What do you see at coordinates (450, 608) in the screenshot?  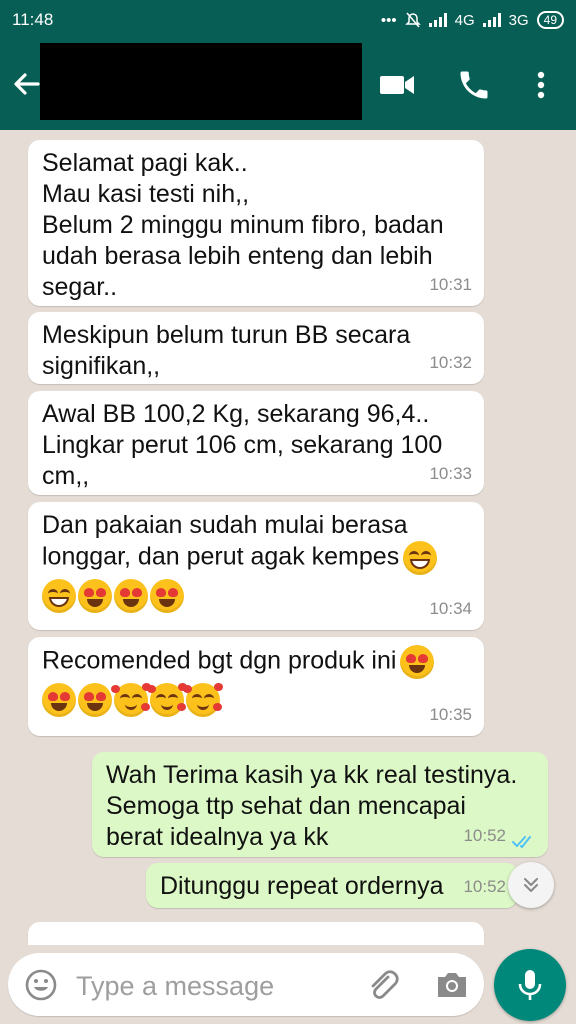 I see `message-time: 10:34` at bounding box center [450, 608].